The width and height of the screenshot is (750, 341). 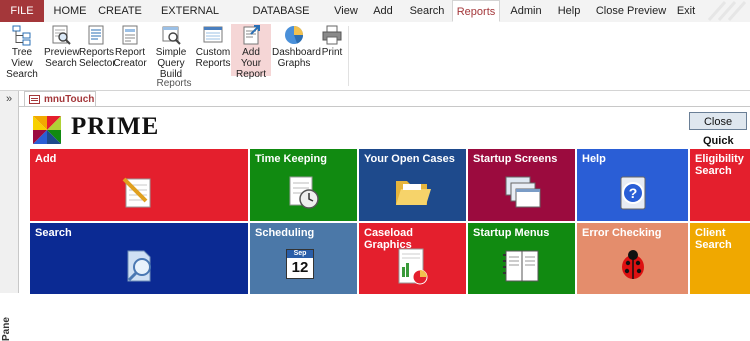 I want to click on ribbon-group-divider, so click(x=348, y=56).